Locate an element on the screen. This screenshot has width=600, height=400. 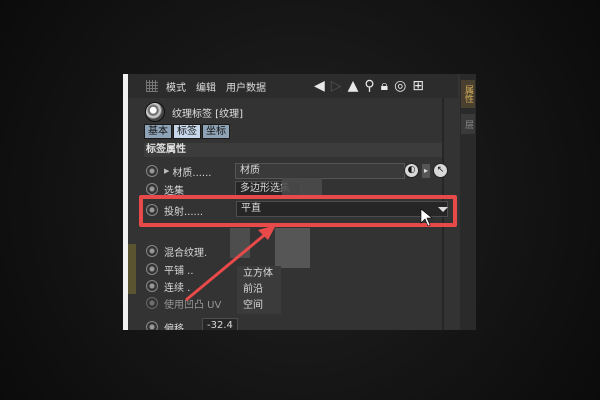
annotation-arrow is located at coordinates (309, 255).